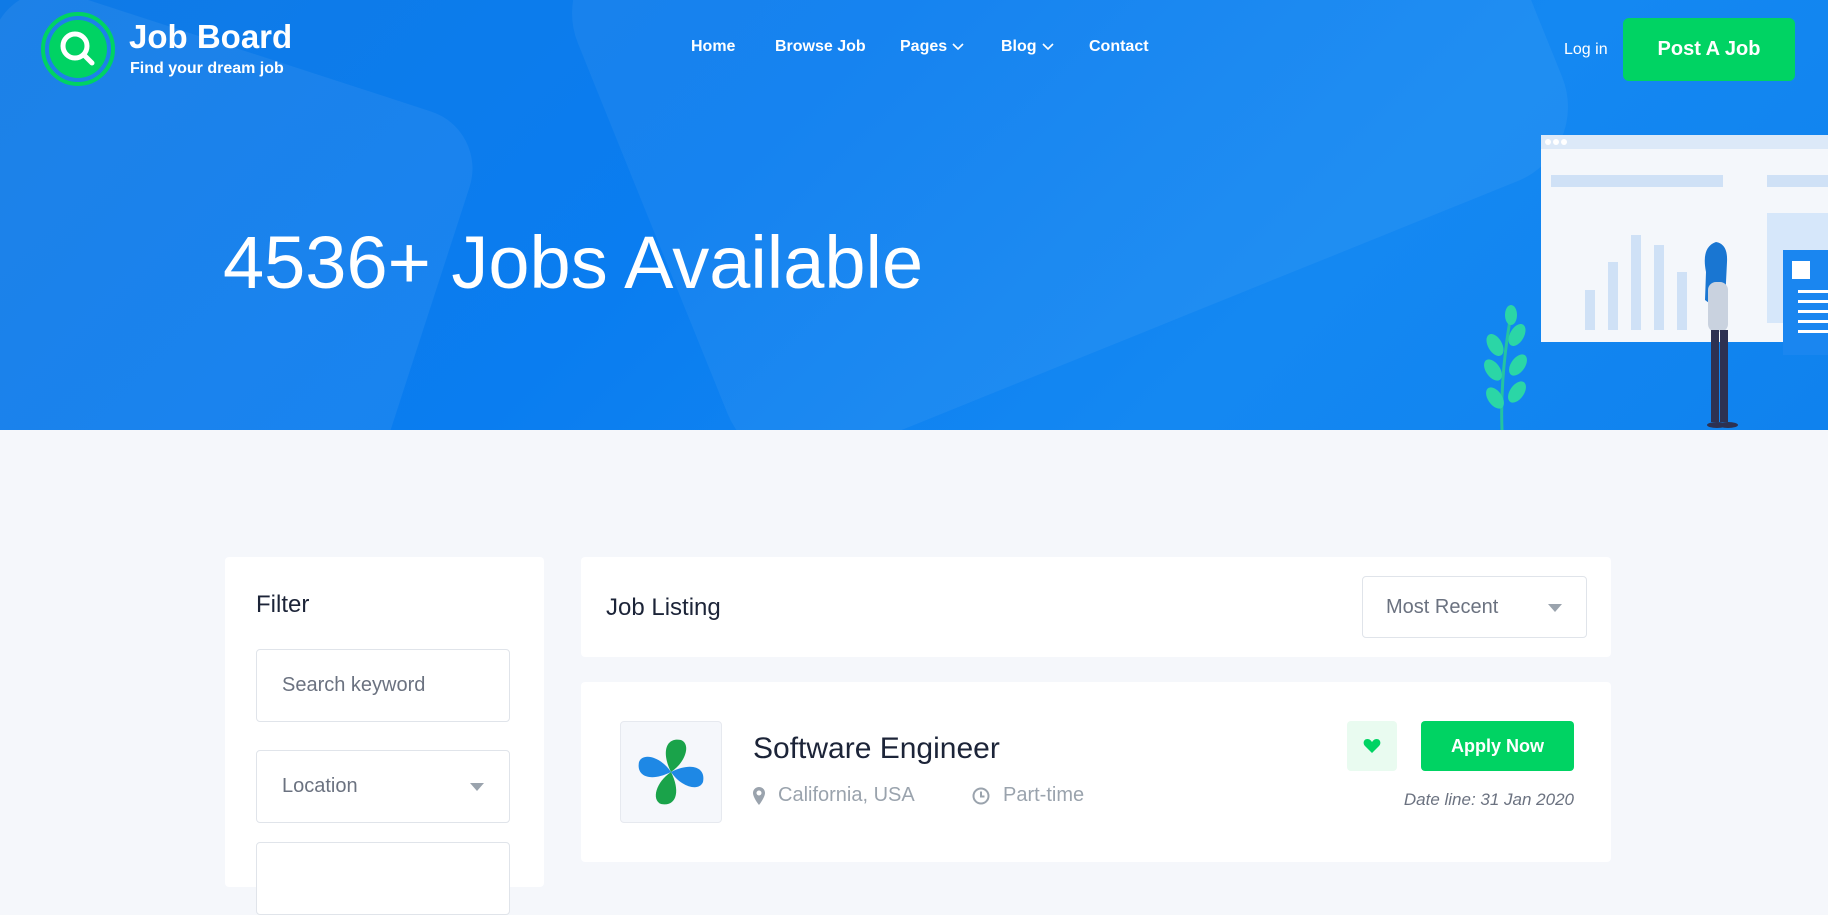 This screenshot has width=1828, height=915. I want to click on search-keyword-input: Search keyword, so click(383, 685).